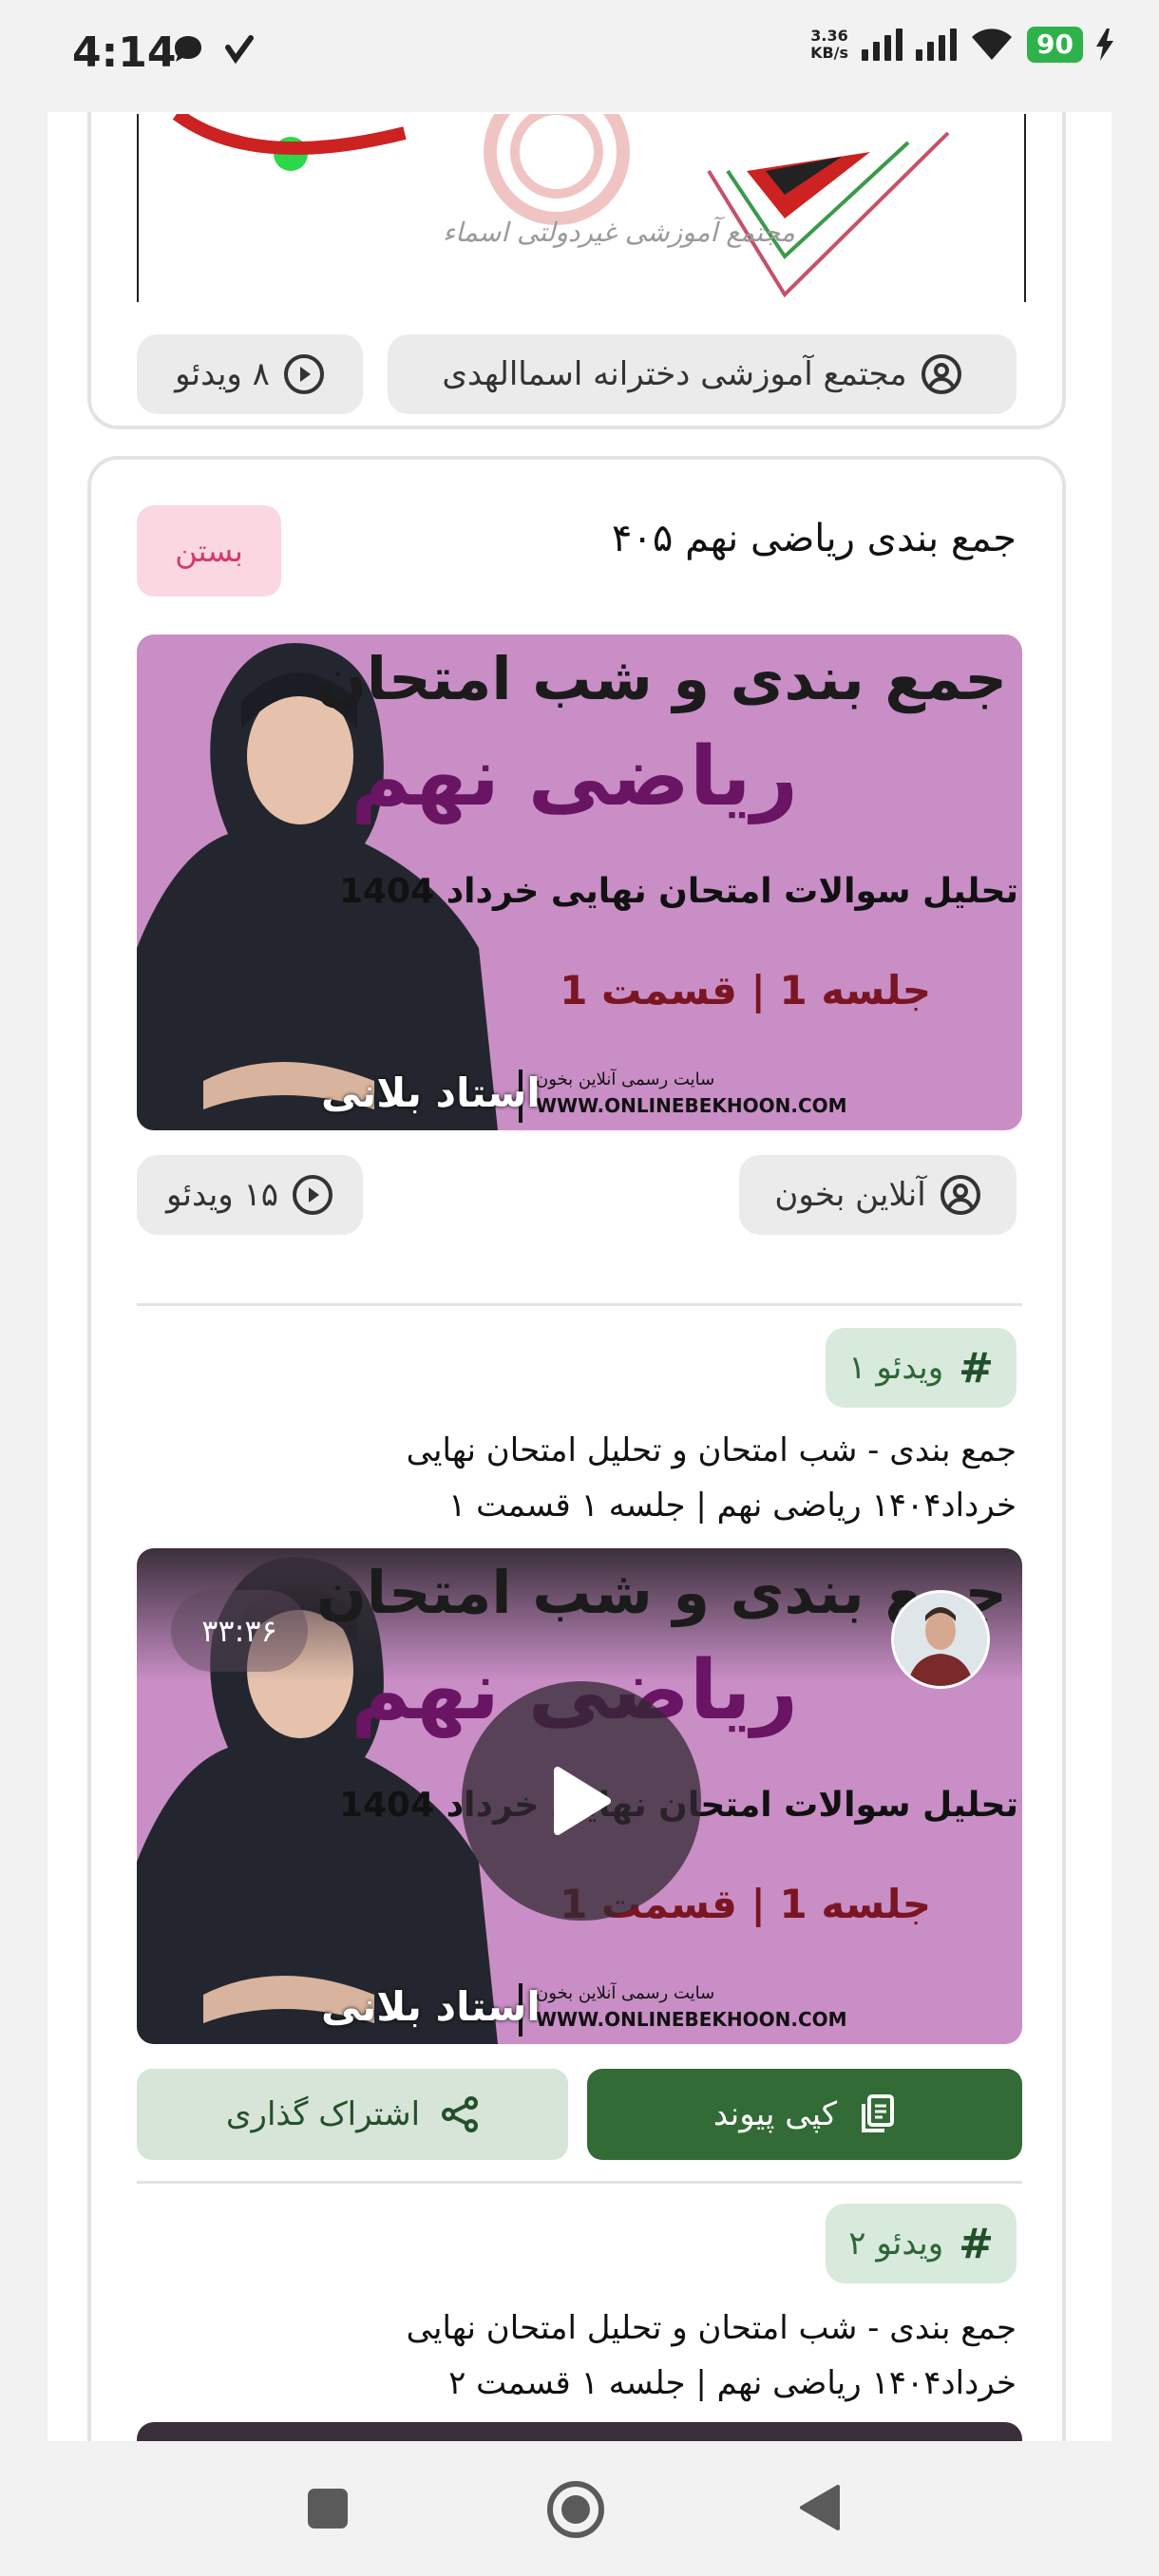  I want to click on chat-bubble-icon, so click(188, 49).